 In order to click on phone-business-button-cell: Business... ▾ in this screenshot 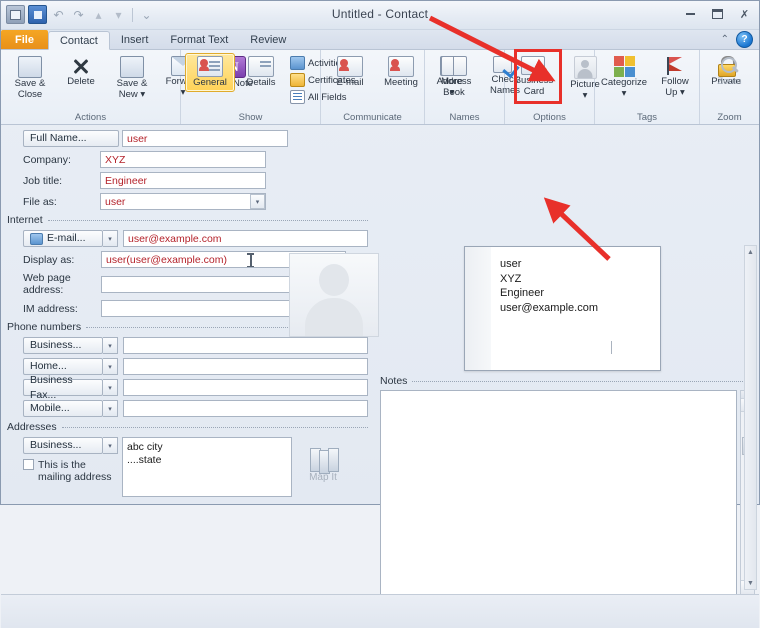, I will do `click(71, 345)`.